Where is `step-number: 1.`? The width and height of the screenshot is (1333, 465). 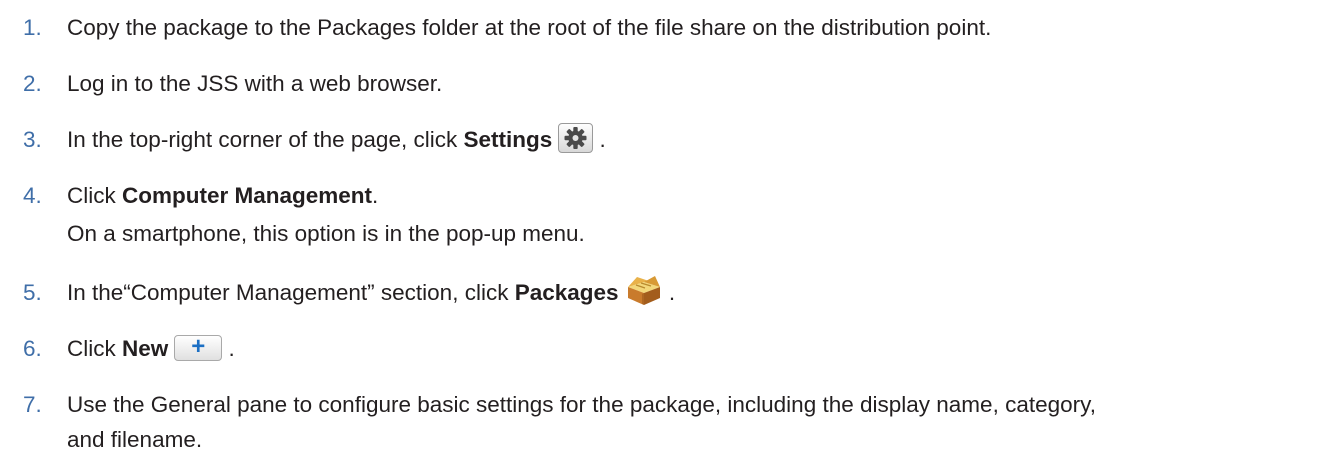
step-number: 1. is located at coordinates (32, 27).